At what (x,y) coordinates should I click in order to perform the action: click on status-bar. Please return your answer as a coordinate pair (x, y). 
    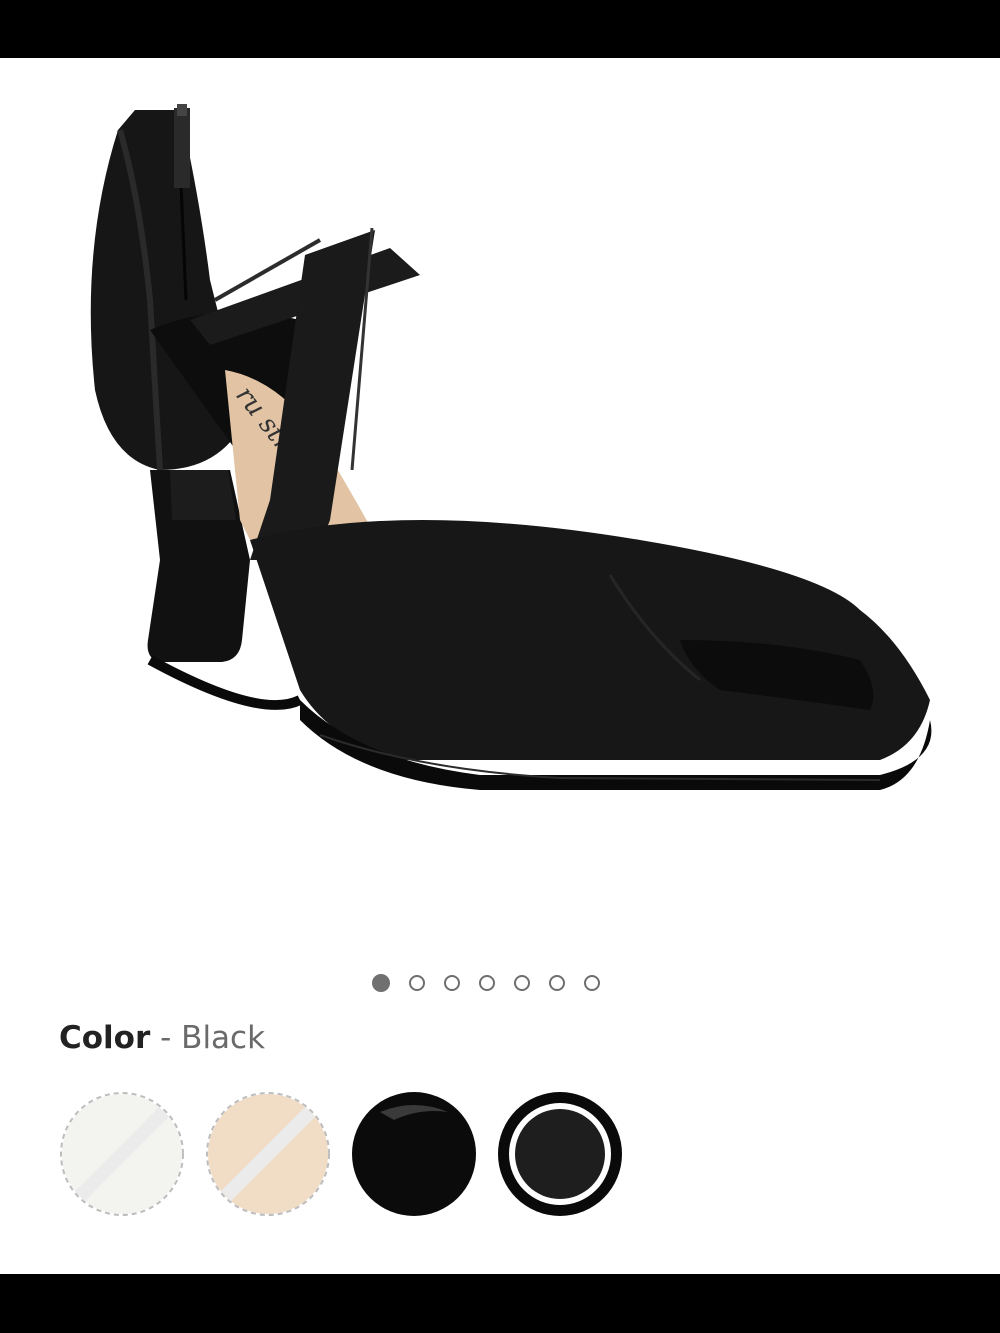
    Looking at the image, I should click on (500, 29).